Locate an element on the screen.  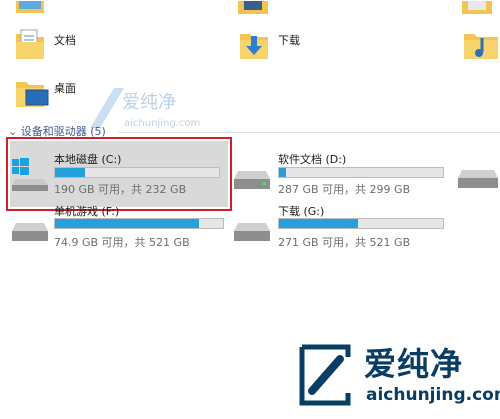
drive-name: 下载 (G:) is located at coordinates (301, 211).